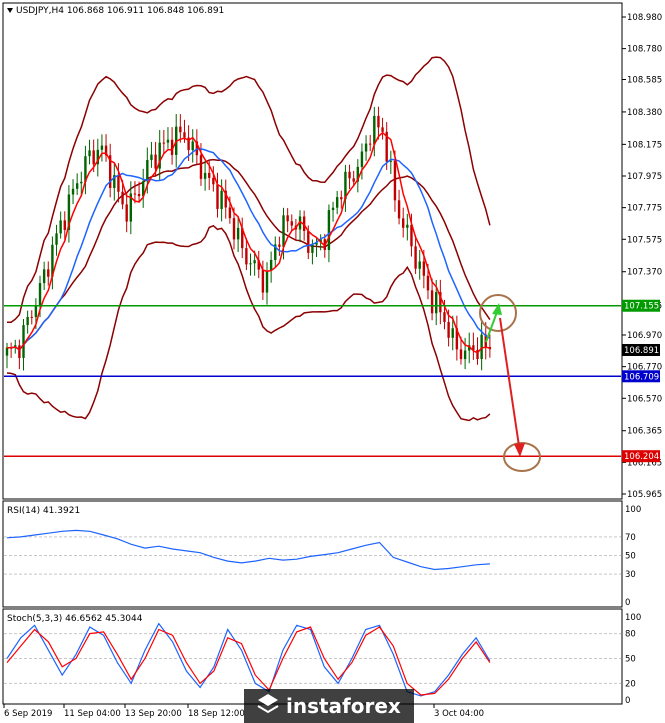  Describe the element at coordinates (630, 575) in the screenshot. I see `level-label: 30` at that location.